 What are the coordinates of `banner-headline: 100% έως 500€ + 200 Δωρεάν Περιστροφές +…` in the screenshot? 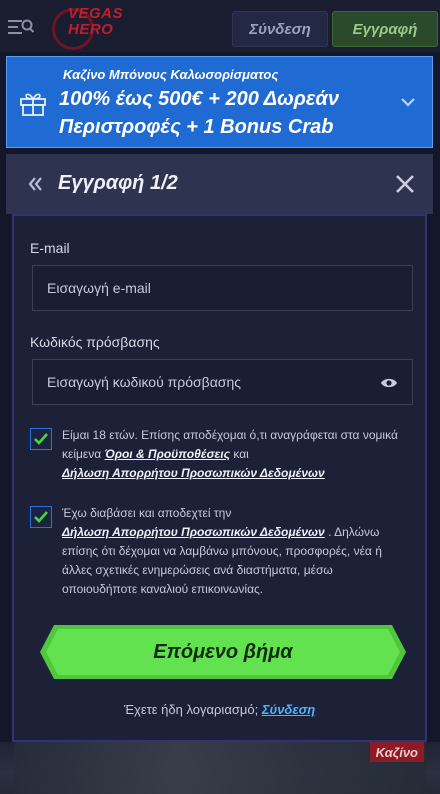 It's located at (199, 113).